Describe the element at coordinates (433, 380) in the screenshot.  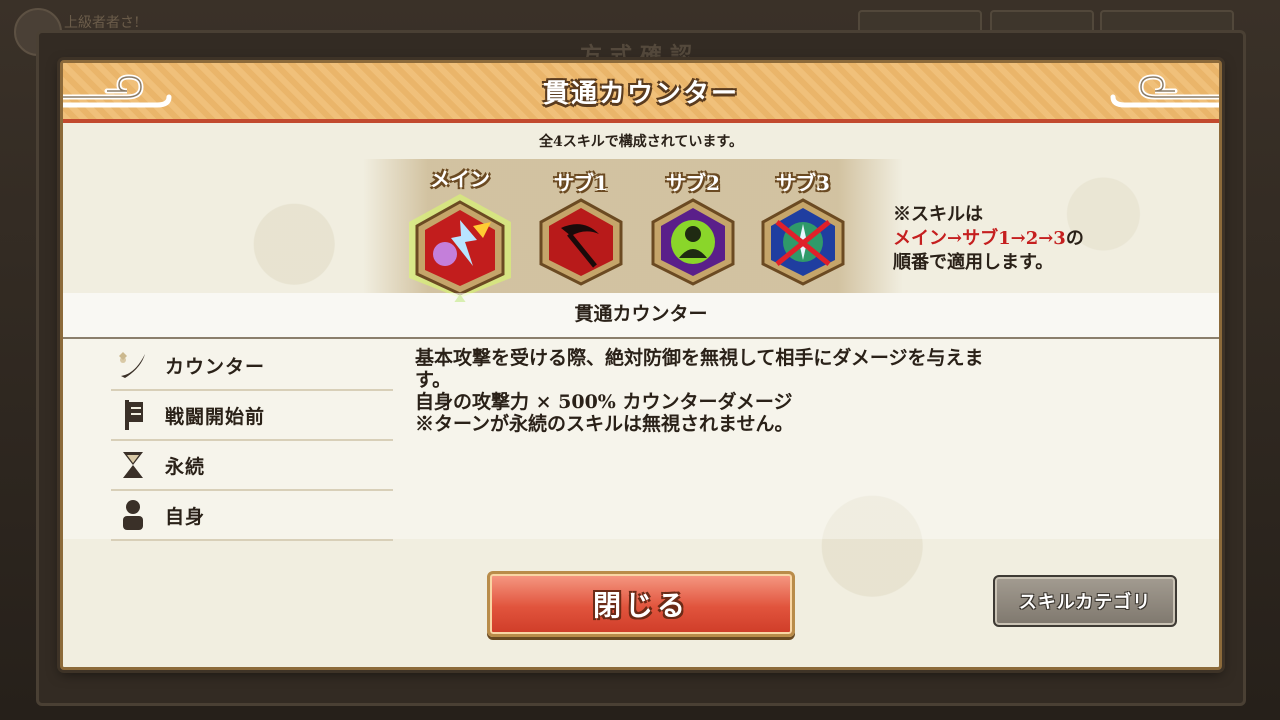
I see `description-line: す。` at that location.